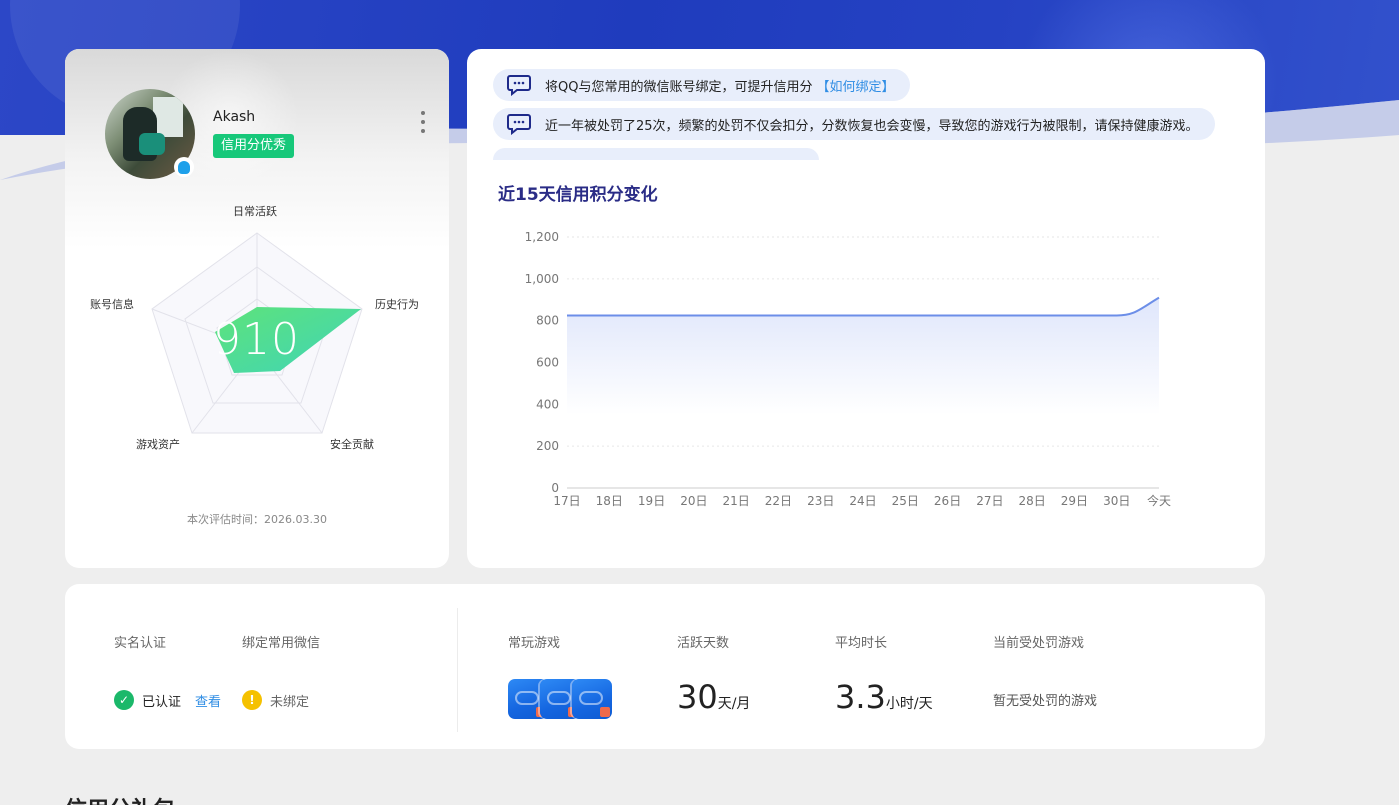  What do you see at coordinates (256, 339) in the screenshot?
I see `credit-score: 910` at bounding box center [256, 339].